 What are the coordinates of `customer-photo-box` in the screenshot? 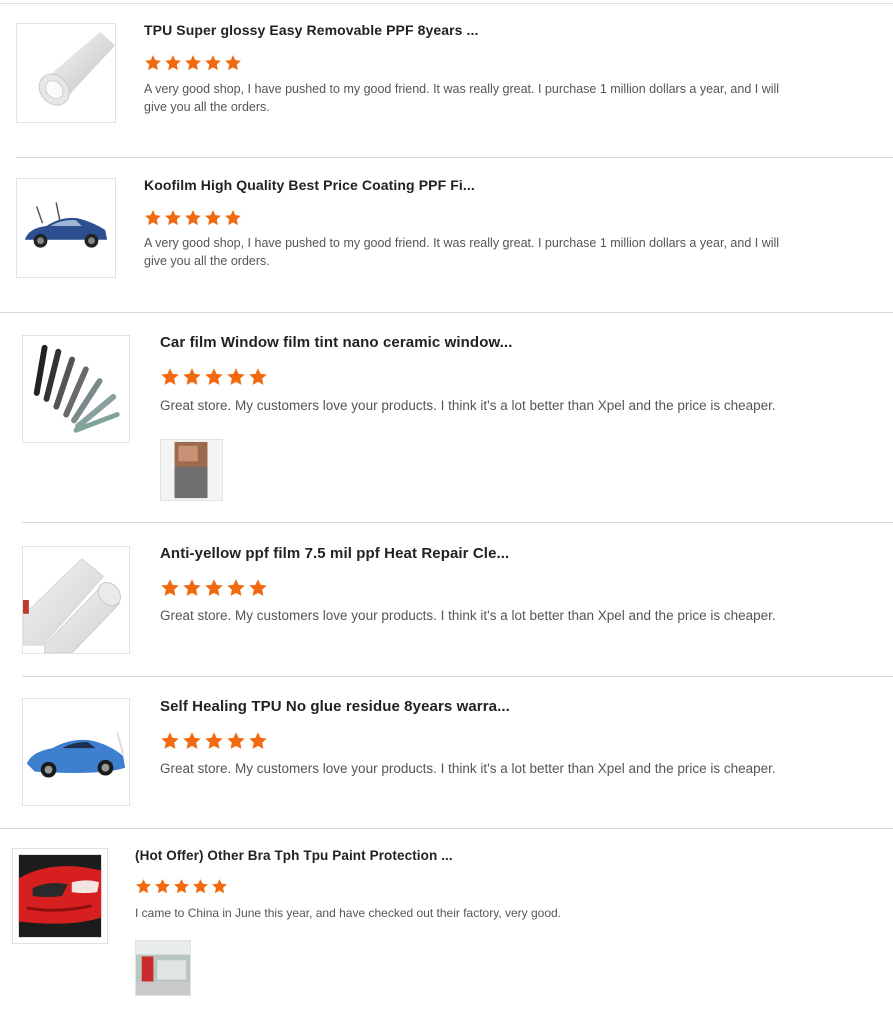 It's located at (191, 470).